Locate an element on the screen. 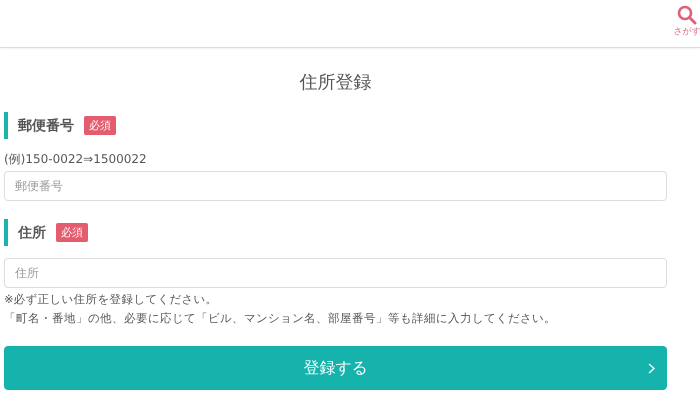 This screenshot has width=700, height=400. search-icon is located at coordinates (687, 15).